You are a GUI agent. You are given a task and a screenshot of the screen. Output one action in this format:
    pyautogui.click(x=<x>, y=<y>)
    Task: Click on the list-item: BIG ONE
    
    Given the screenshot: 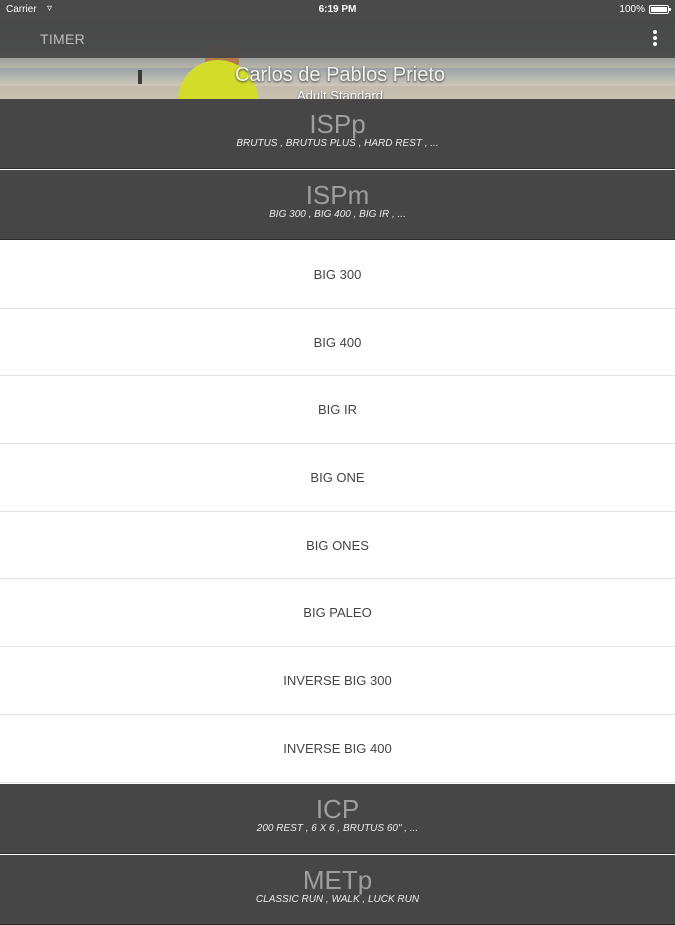 What is the action you would take?
    pyautogui.click(x=337, y=478)
    